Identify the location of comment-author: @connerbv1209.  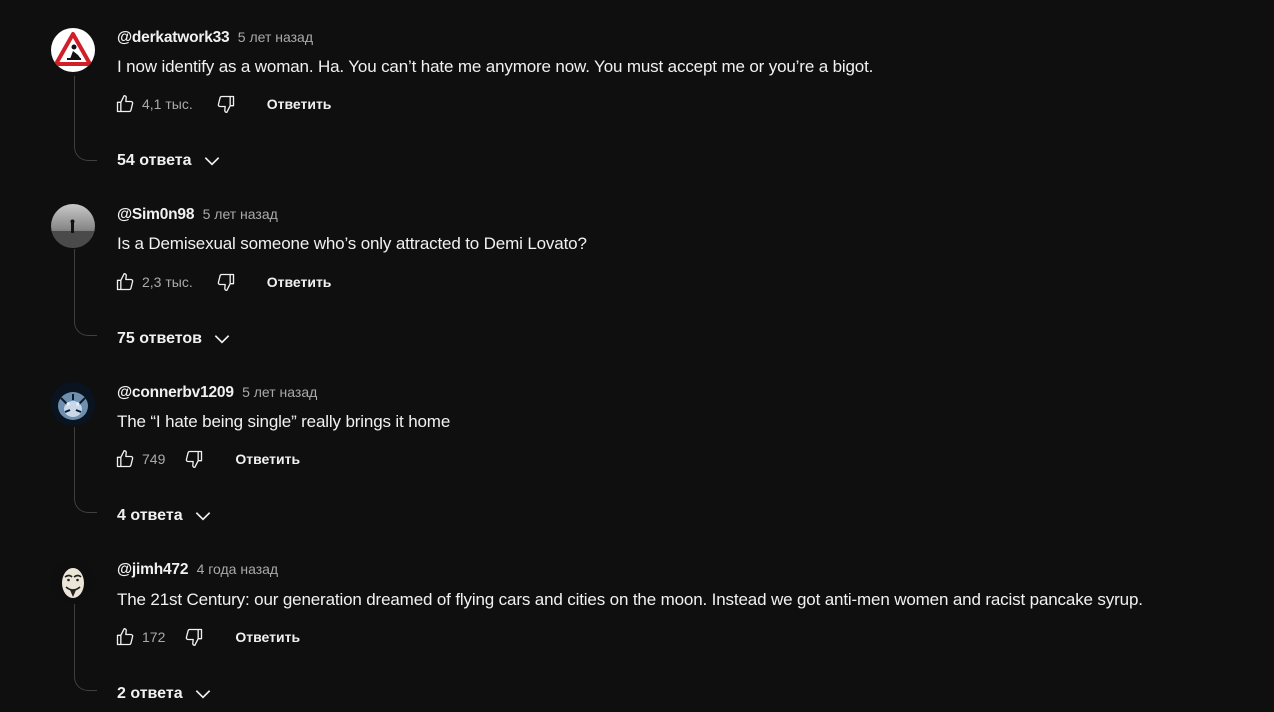
(175, 392).